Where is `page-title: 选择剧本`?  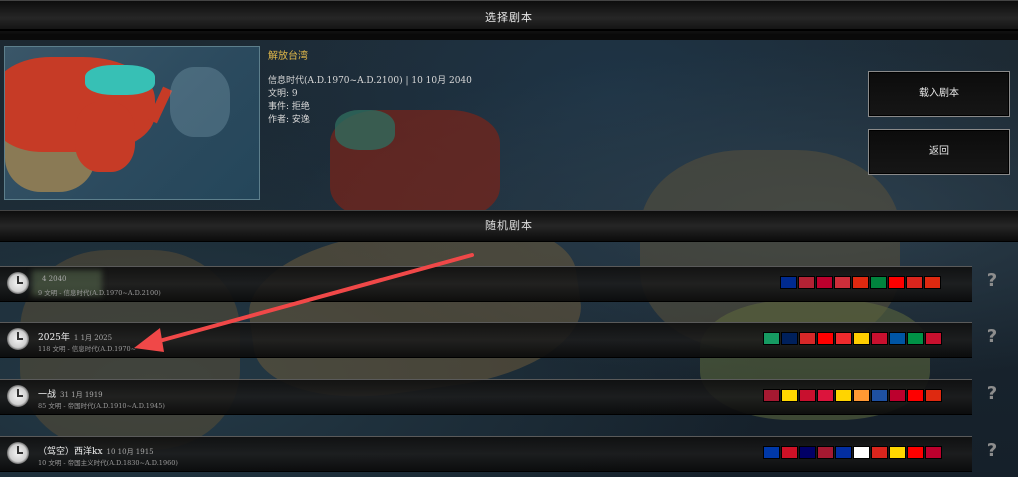 page-title: 选择剧本 is located at coordinates (509, 17).